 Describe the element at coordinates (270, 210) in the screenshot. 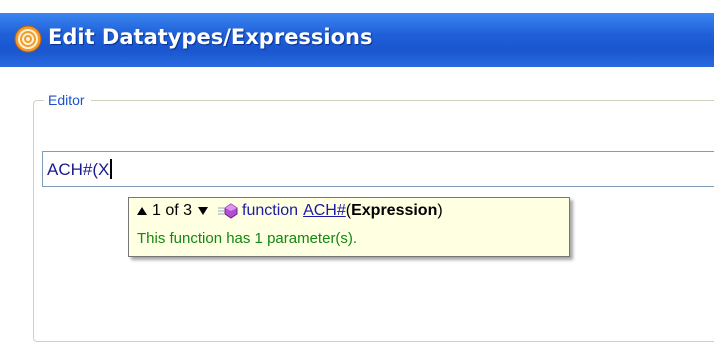

I see `function-keyword: function` at that location.